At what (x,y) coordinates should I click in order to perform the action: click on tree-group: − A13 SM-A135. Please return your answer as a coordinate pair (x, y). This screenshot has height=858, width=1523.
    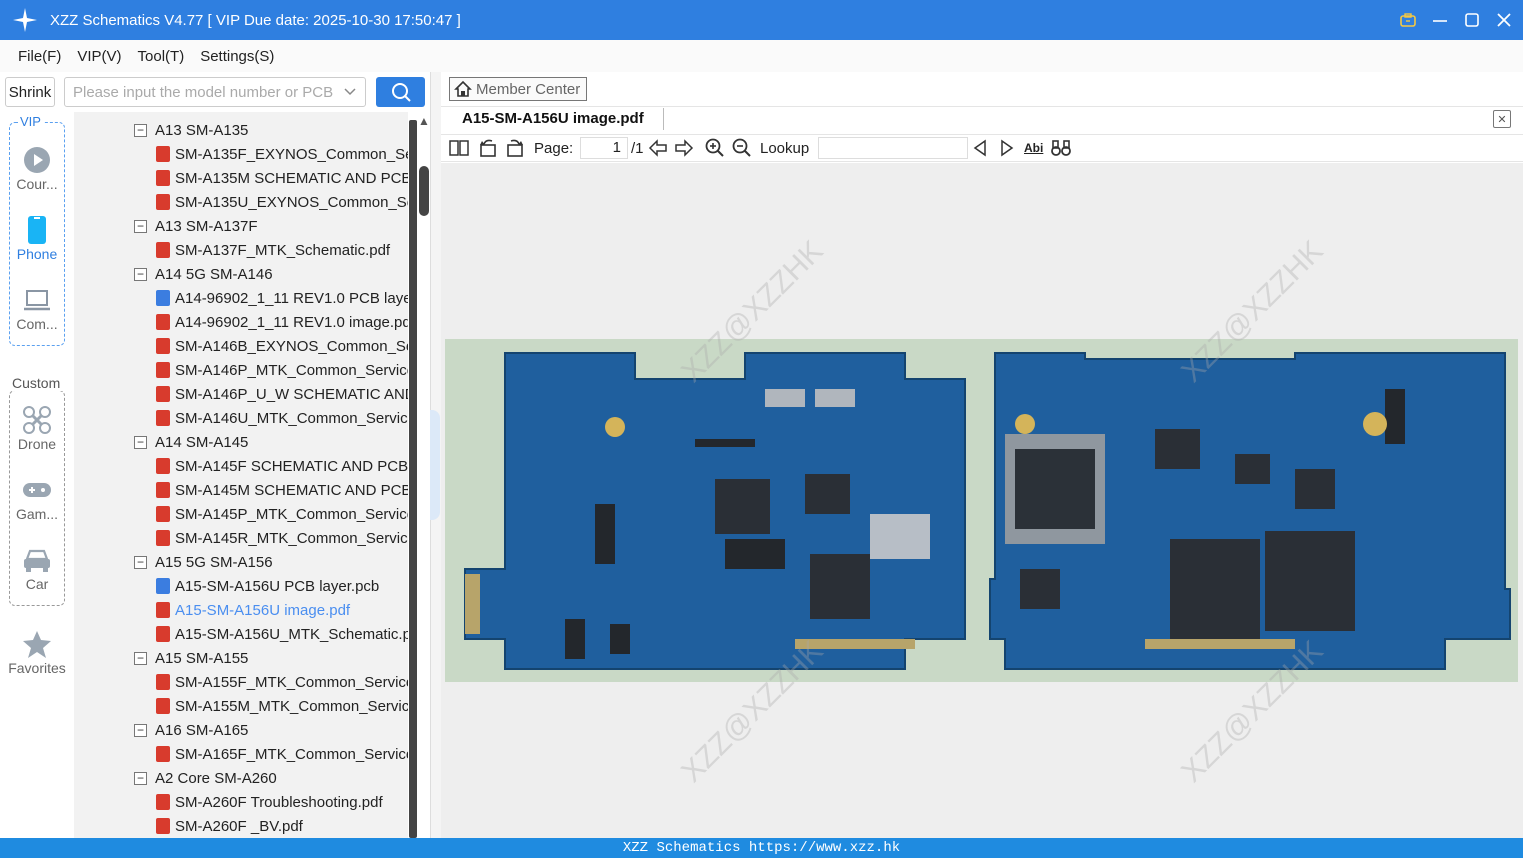
    Looking at the image, I should click on (191, 130).